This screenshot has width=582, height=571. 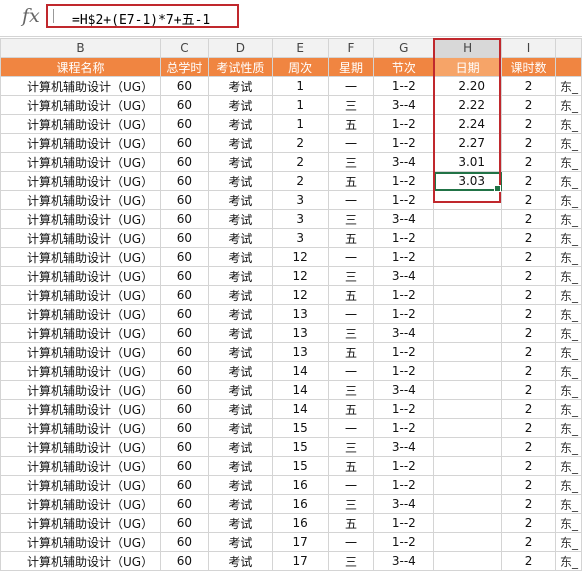 I want to click on week-cell: 13, so click(x=300, y=352).